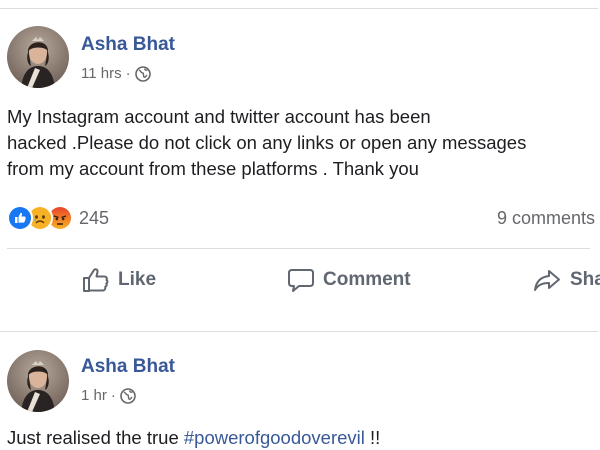  Describe the element at coordinates (566, 280) in the screenshot. I see `share-button: Share` at that location.